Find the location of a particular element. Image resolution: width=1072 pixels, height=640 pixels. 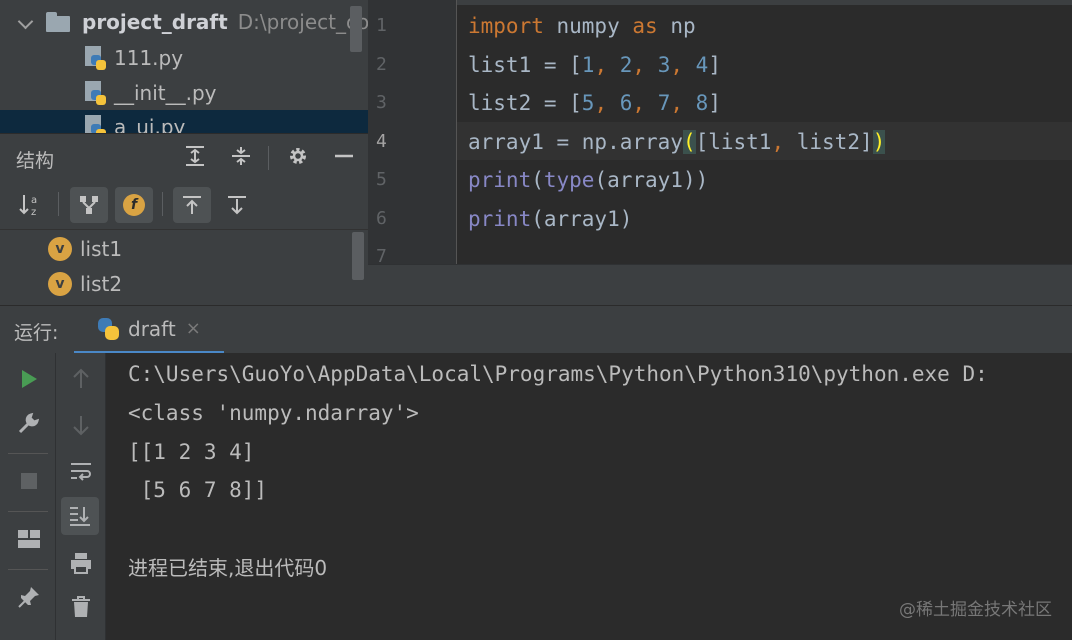

code-token: import is located at coordinates (506, 26).